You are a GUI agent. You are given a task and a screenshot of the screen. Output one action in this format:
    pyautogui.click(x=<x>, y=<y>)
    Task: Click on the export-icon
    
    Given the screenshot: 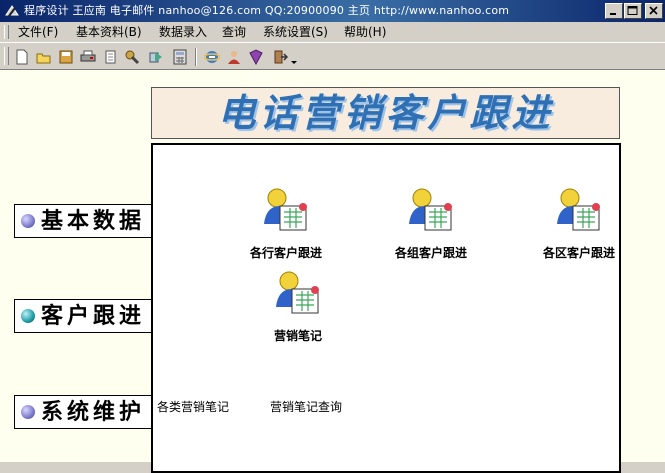 What is the action you would take?
    pyautogui.click(x=155, y=57)
    